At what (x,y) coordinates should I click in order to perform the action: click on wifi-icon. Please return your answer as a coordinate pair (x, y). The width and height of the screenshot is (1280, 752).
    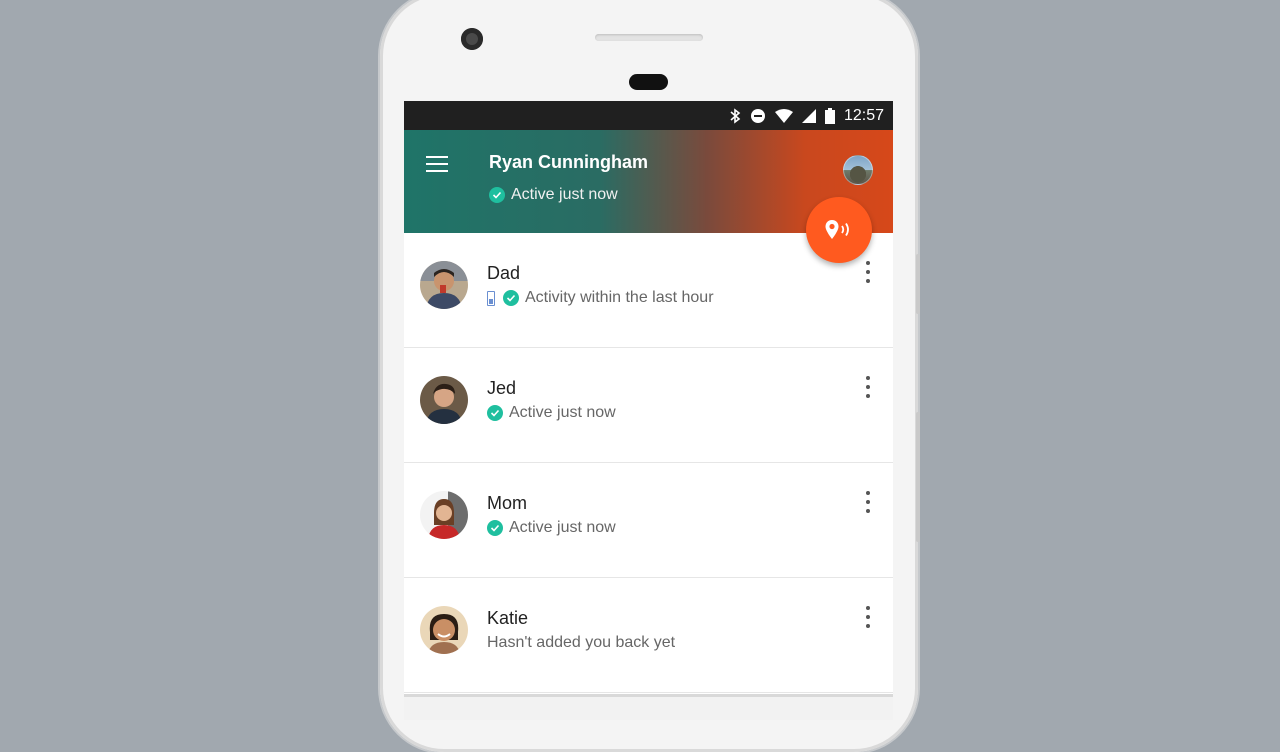
    Looking at the image, I should click on (783, 115).